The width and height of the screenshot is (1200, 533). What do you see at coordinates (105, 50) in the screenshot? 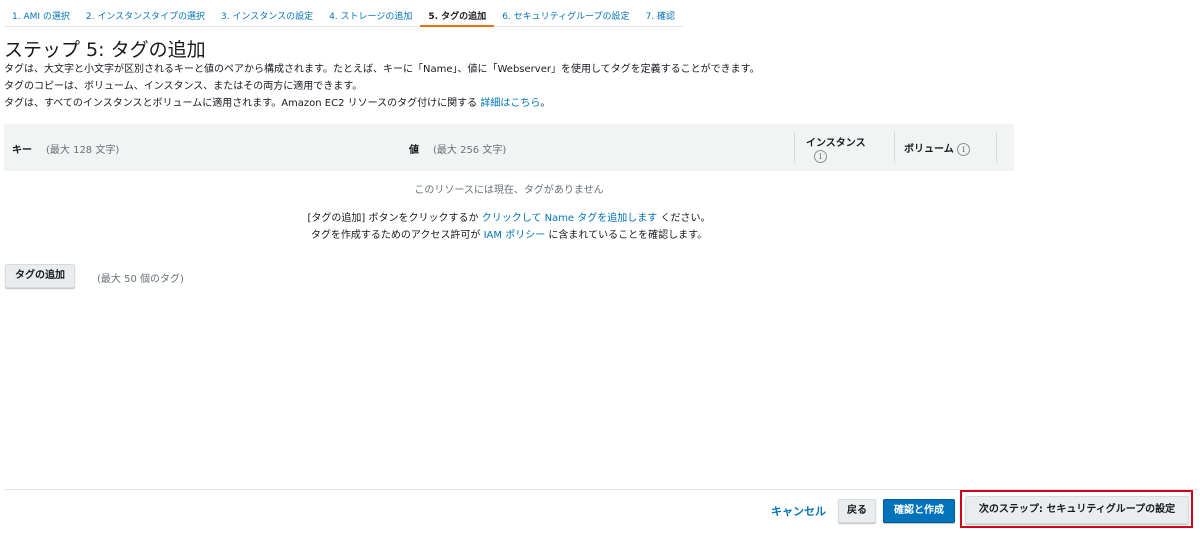
I see `page-title: ステップ 5: タグの追加` at bounding box center [105, 50].